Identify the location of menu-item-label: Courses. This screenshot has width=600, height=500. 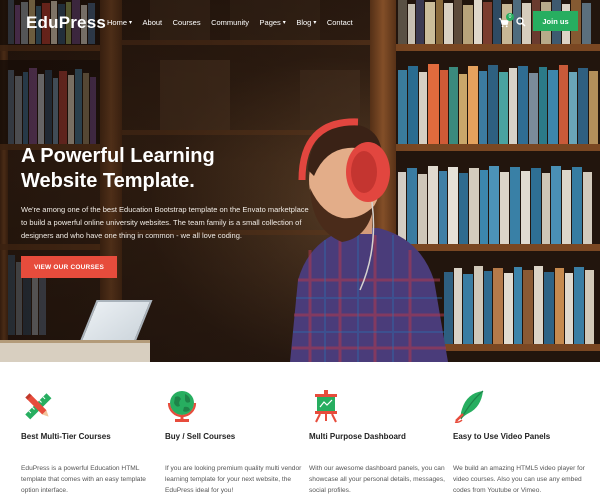
(186, 22).